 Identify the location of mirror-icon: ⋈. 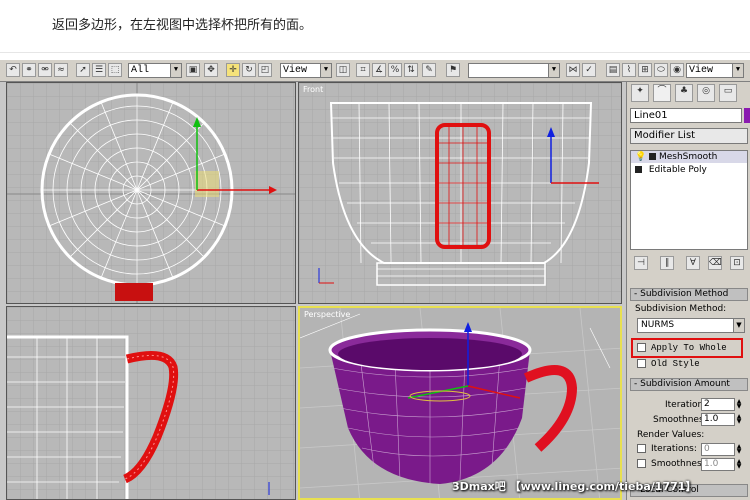
(573, 70).